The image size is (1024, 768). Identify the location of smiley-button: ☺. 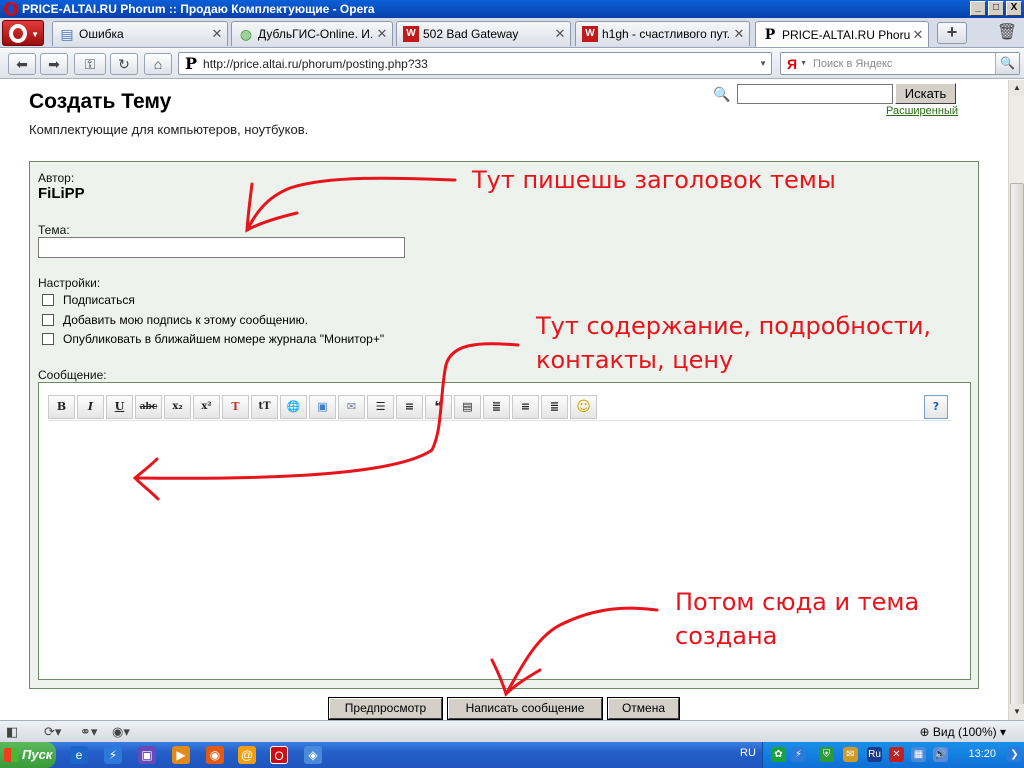
(583, 407).